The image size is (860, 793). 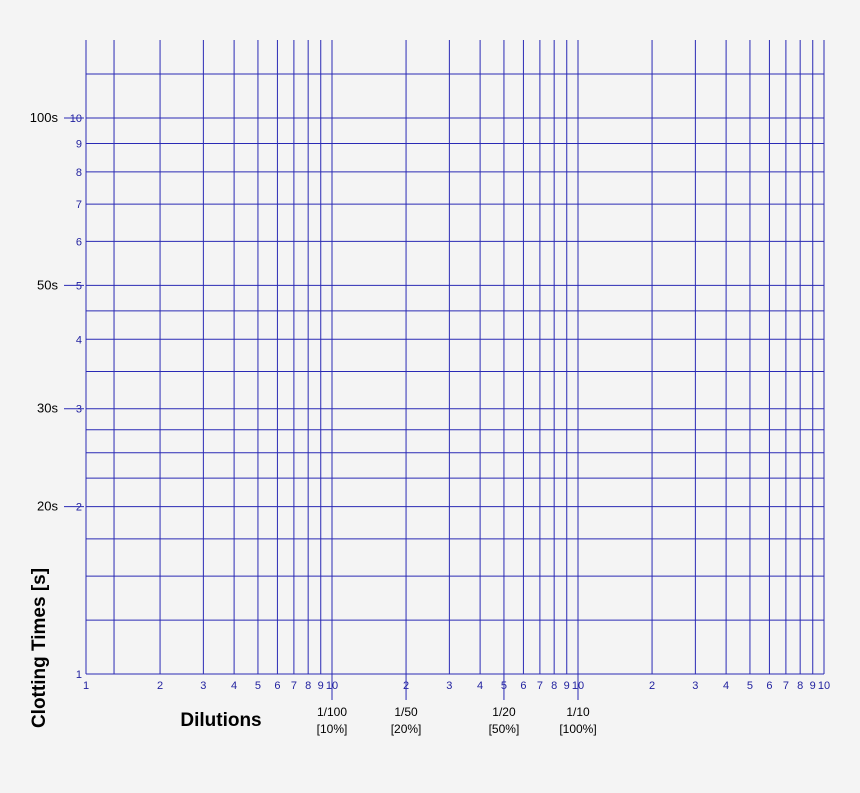 What do you see at coordinates (79, 675) in the screenshot?
I see `y-tick-label: 1` at bounding box center [79, 675].